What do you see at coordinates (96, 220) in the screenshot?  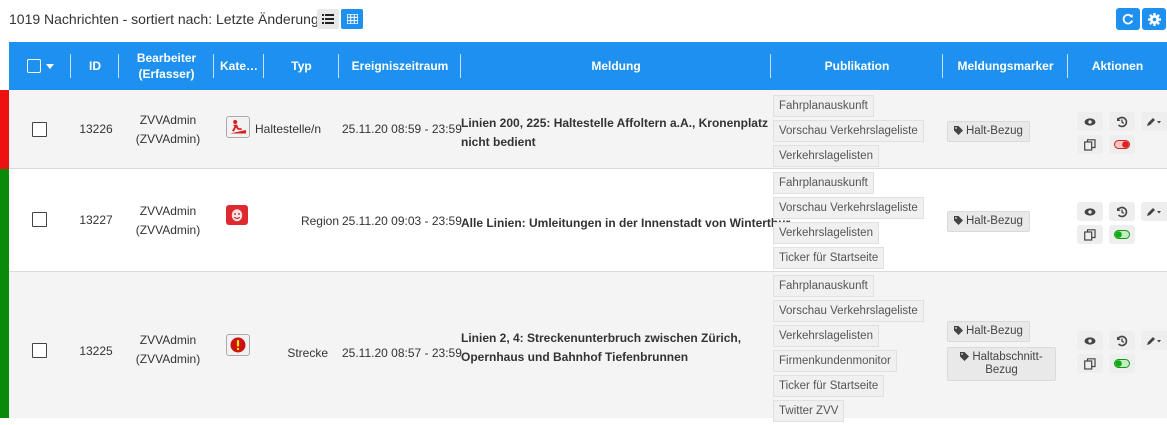 I see `row-id: 13227` at bounding box center [96, 220].